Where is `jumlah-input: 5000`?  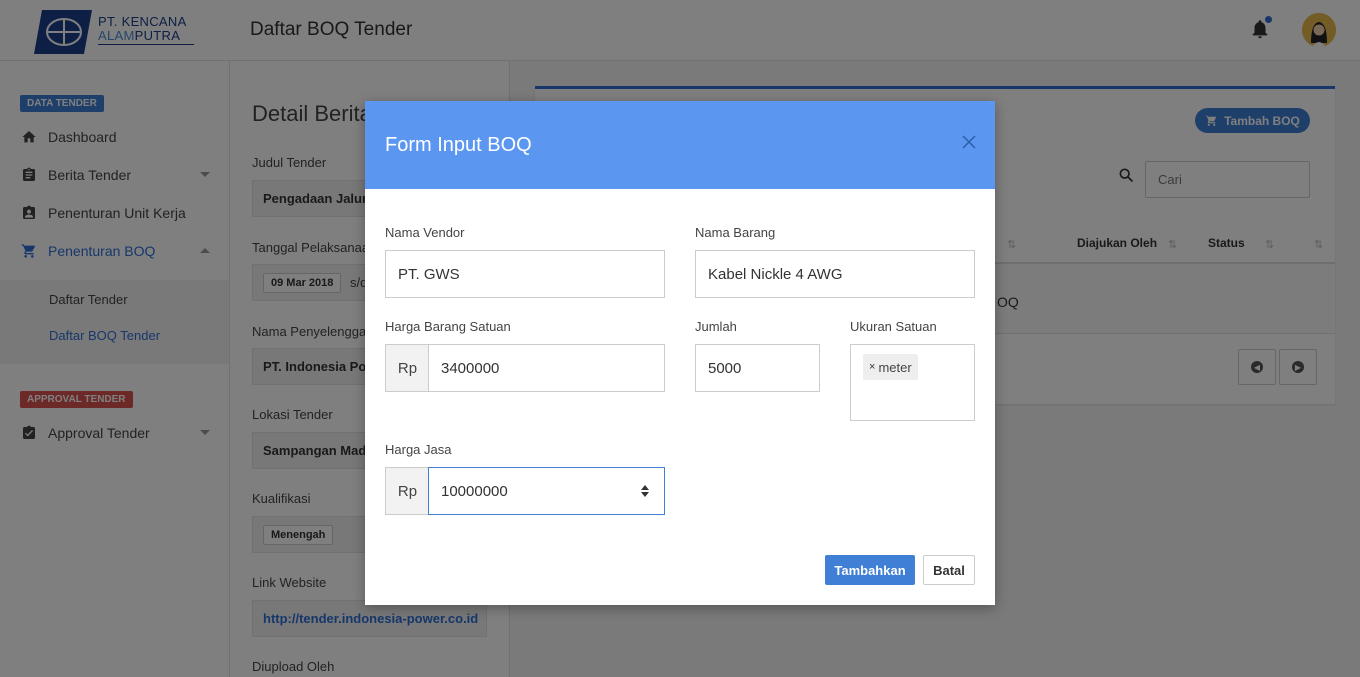
jumlah-input: 5000 is located at coordinates (757, 368).